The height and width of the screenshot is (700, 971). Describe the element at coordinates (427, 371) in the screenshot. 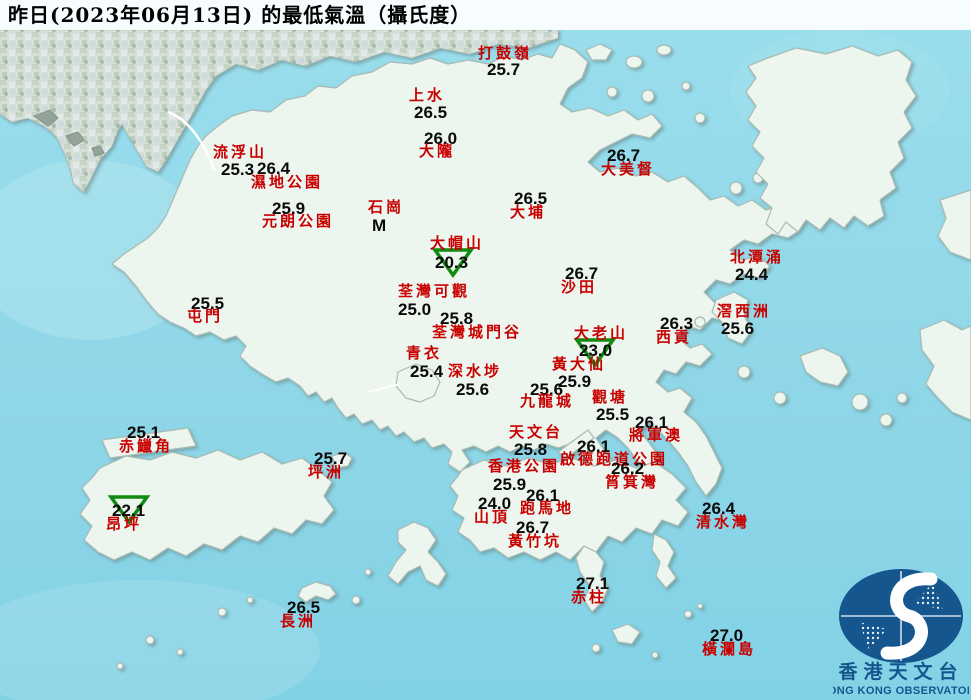

I see `station-value: 25.4` at that location.